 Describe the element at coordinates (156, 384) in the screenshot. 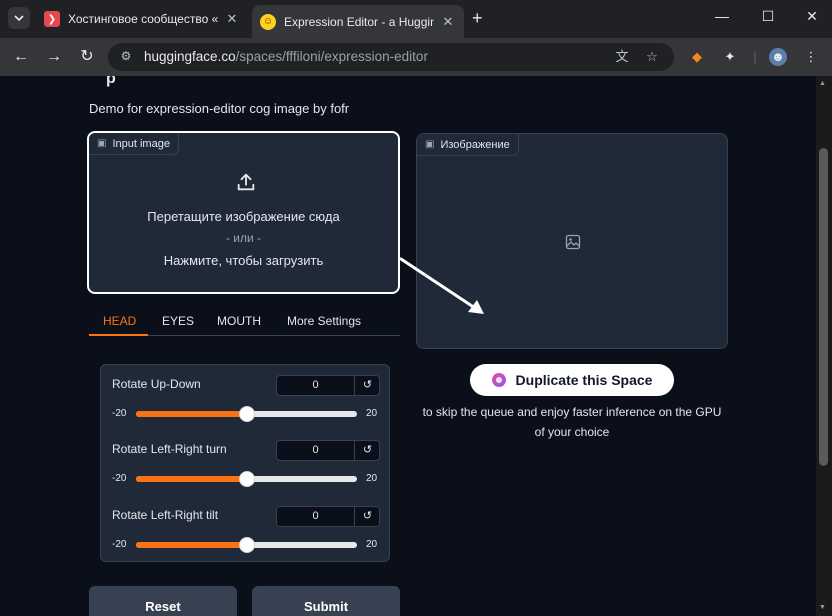

I see `slider-label: Rotate Up-Down` at that location.